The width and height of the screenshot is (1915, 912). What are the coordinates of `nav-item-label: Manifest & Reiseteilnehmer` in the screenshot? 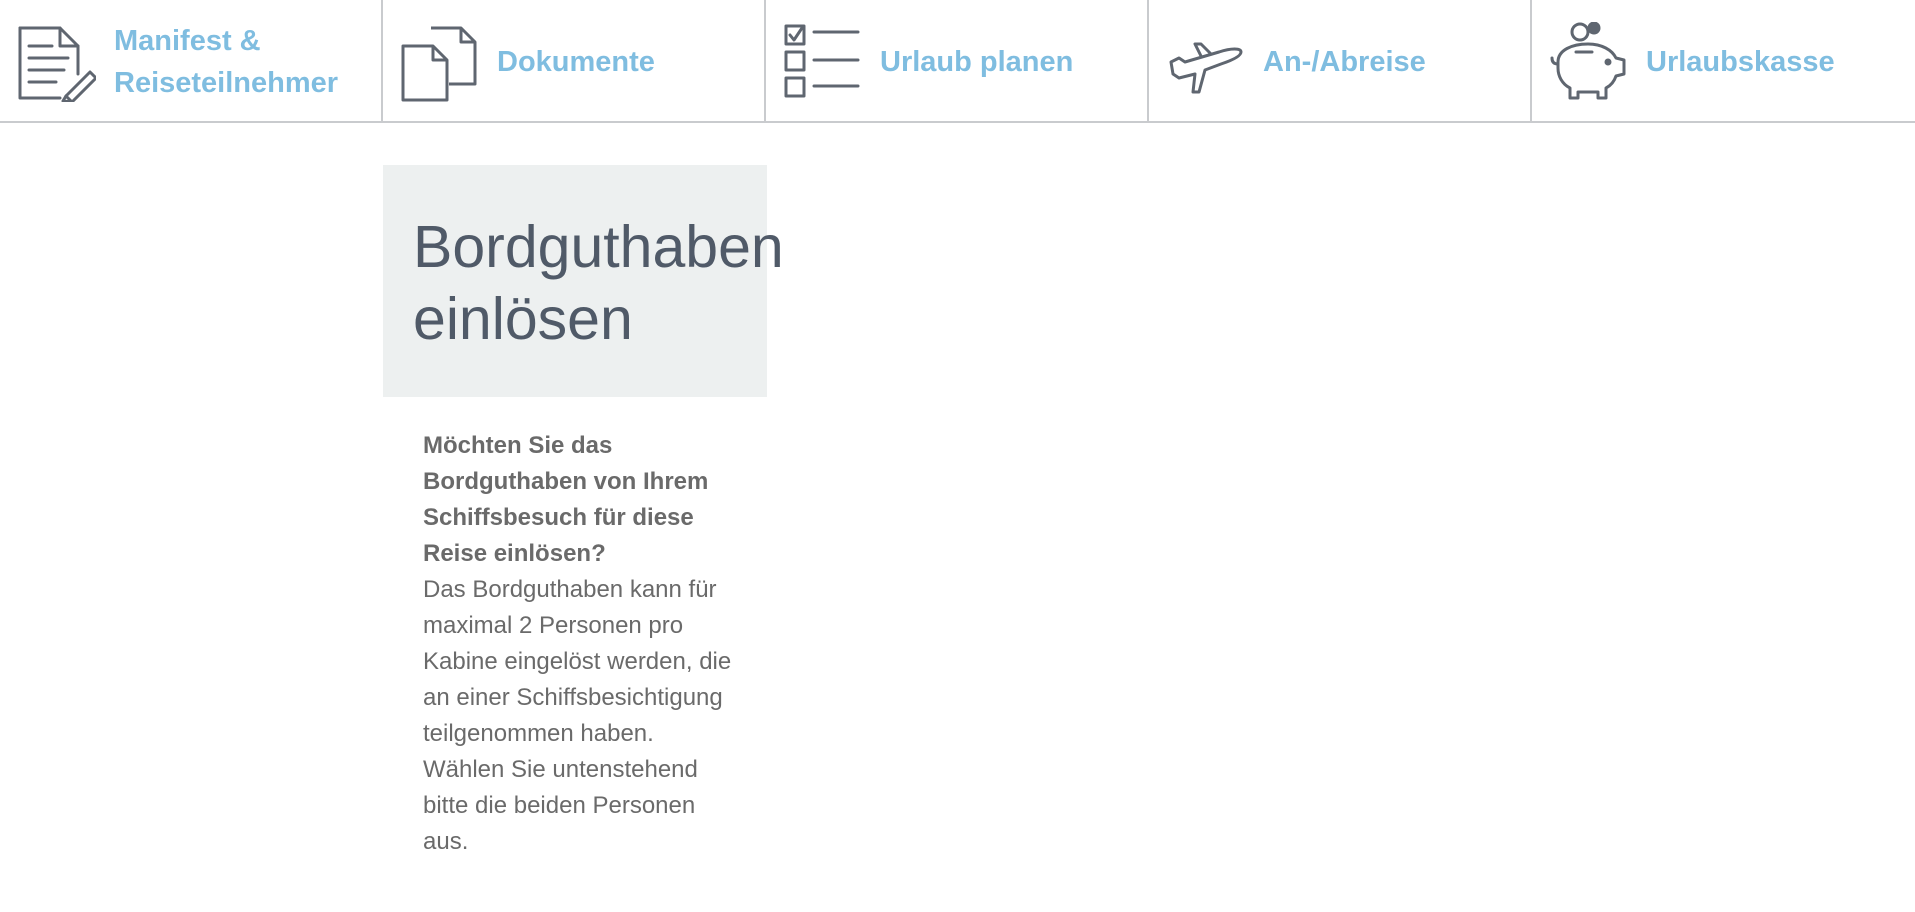 It's located at (226, 61).